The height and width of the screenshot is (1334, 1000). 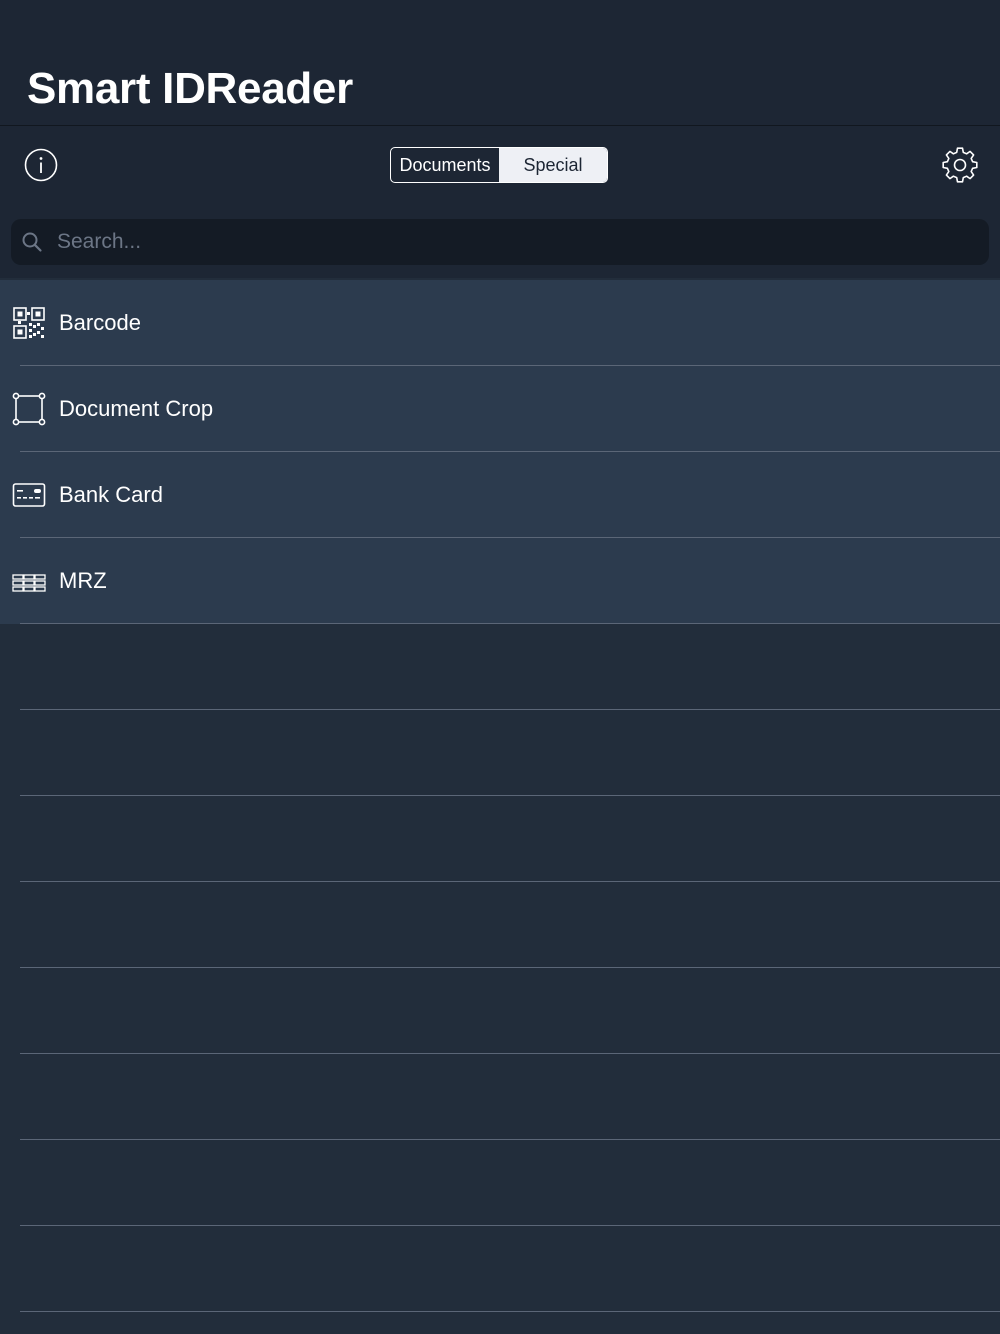 I want to click on info-circle-icon, so click(x=41, y=165).